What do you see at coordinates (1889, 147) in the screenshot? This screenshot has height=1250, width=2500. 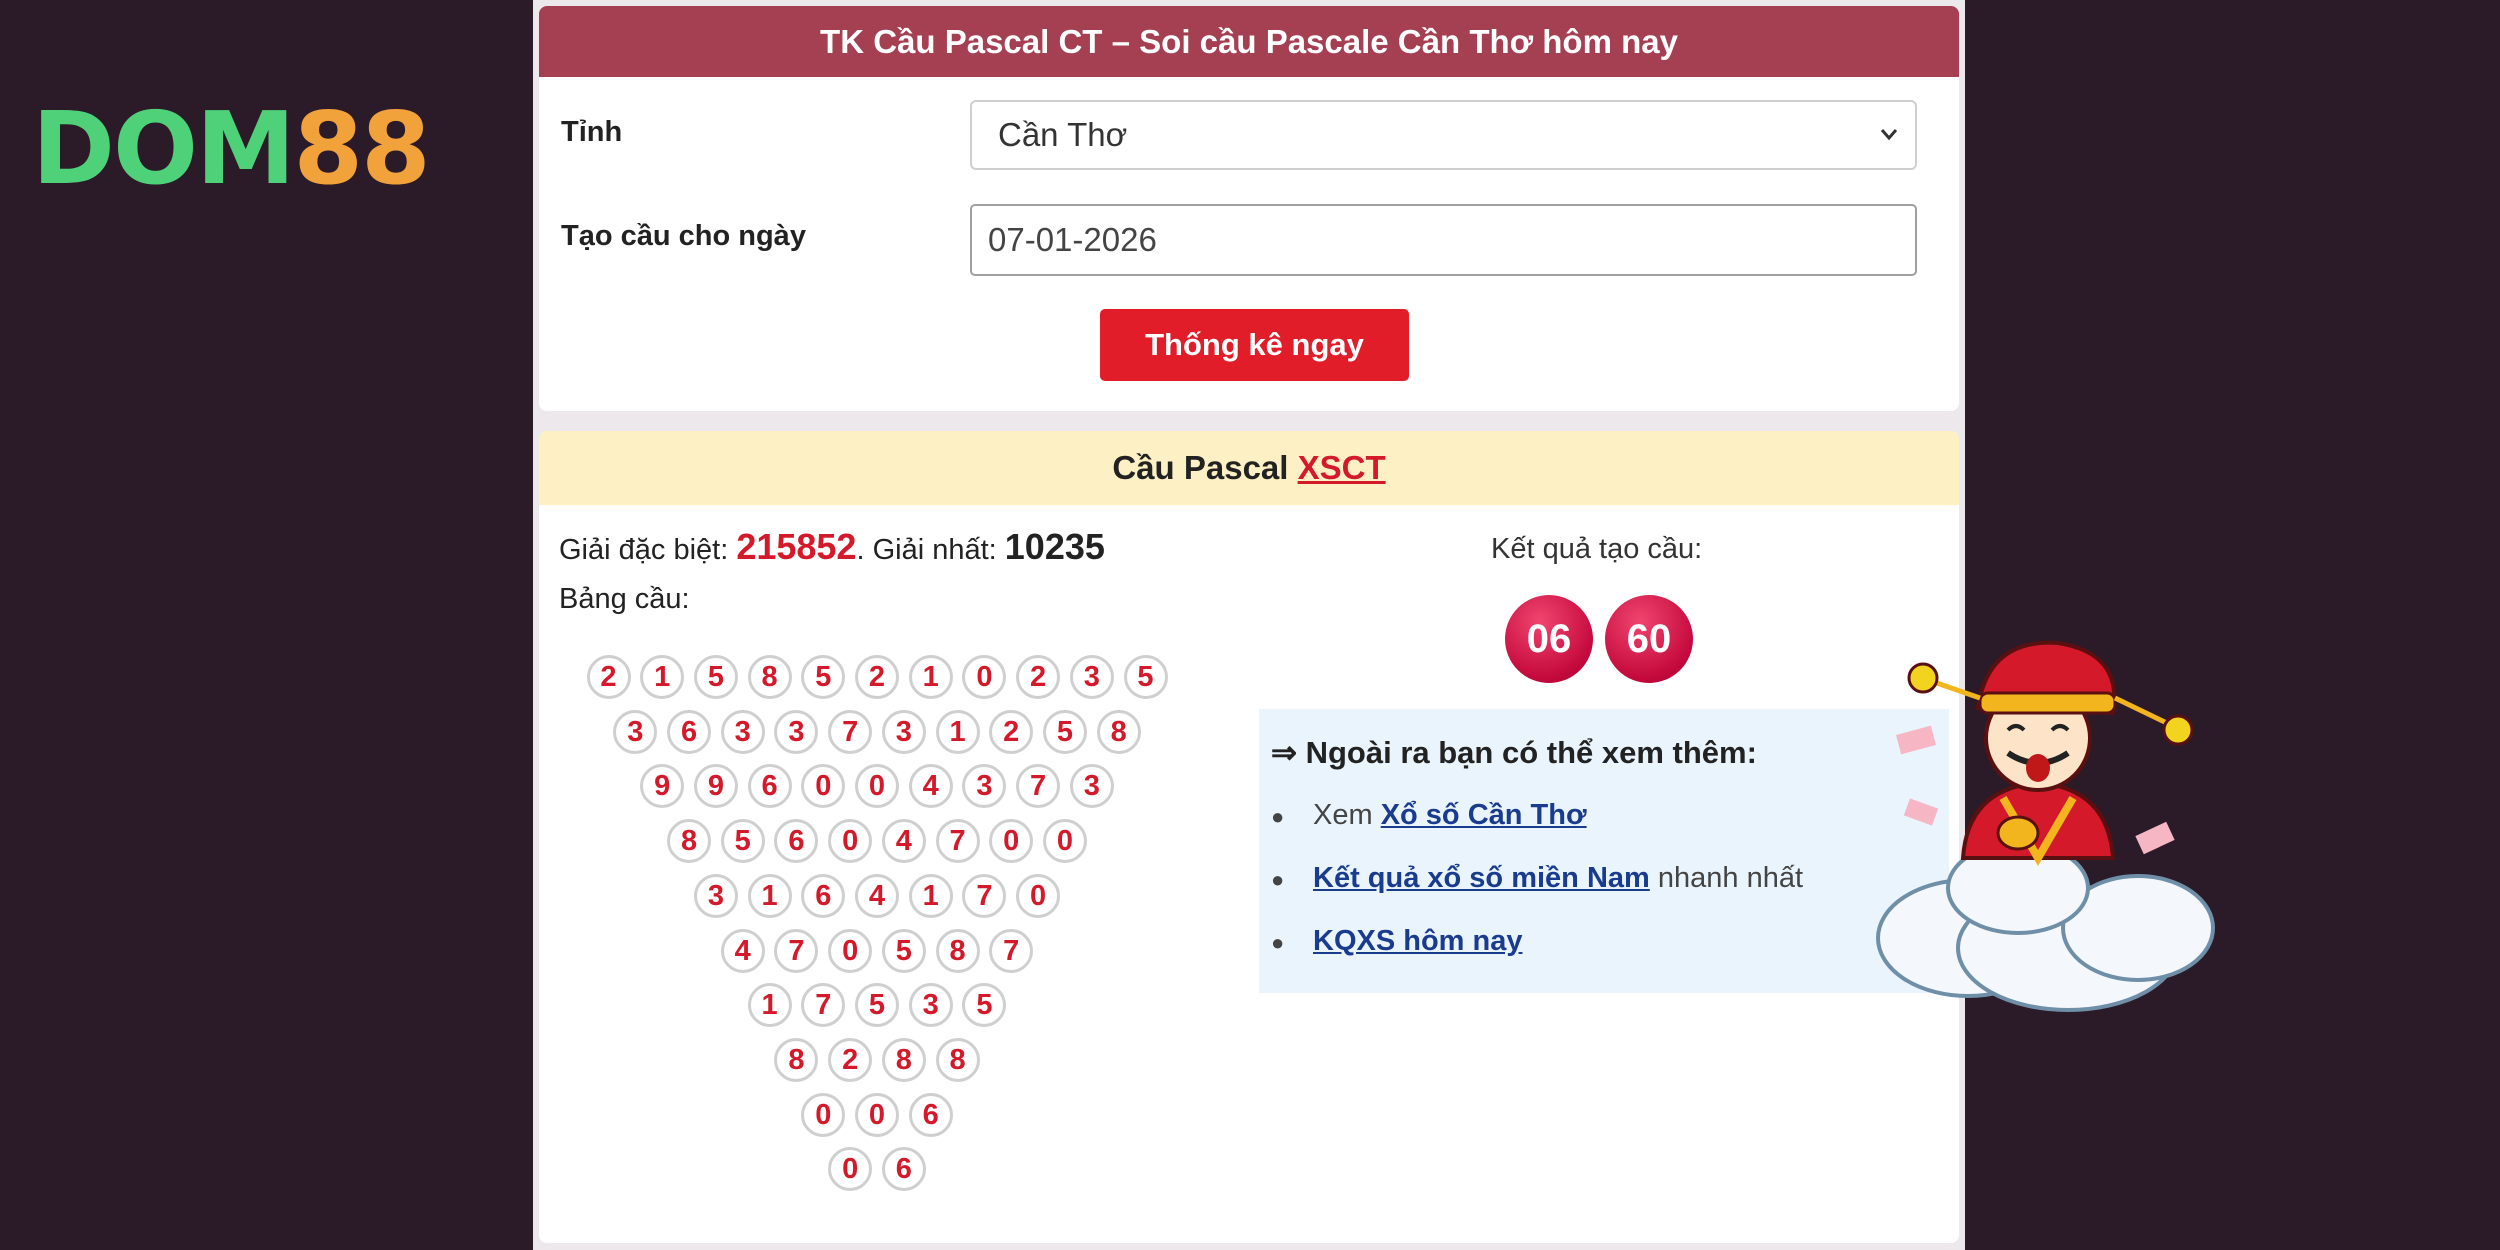 I see `chevron-down-icon` at bounding box center [1889, 147].